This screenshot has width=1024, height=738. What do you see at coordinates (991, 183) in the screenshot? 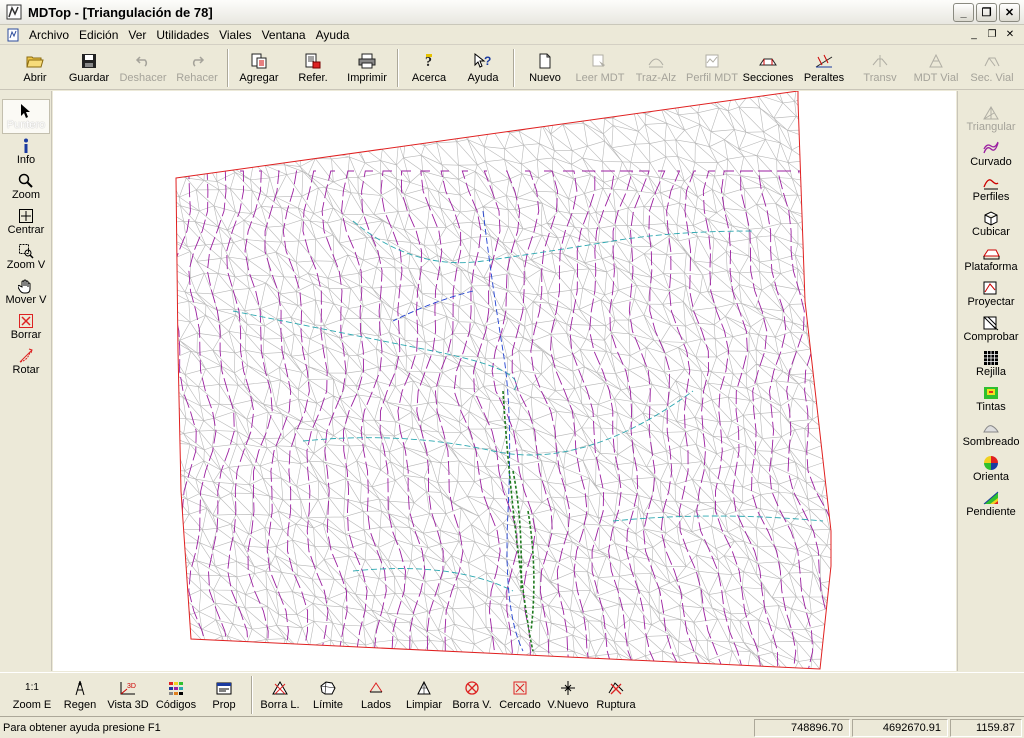
I see `profiles-icon` at bounding box center [991, 183].